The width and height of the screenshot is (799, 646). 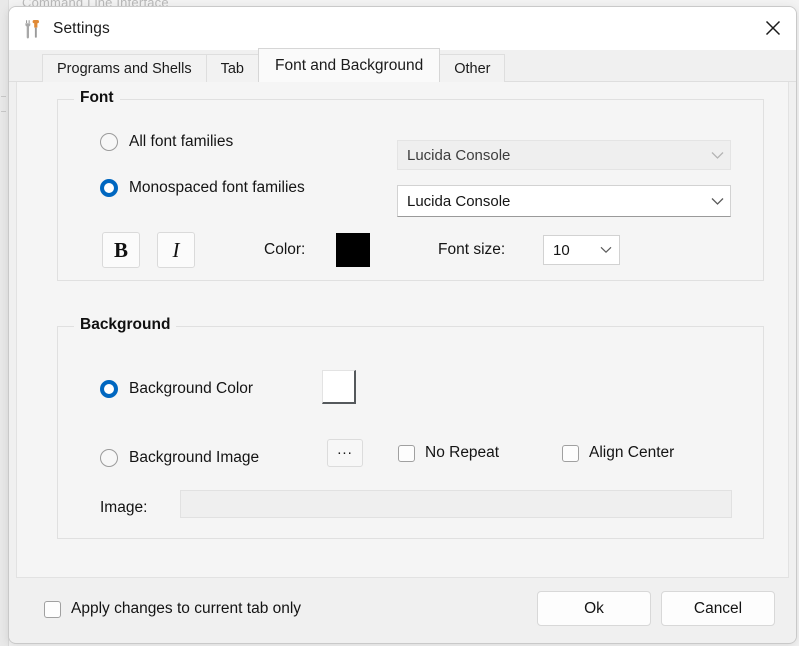 I want to click on close-icon, so click(x=772, y=28).